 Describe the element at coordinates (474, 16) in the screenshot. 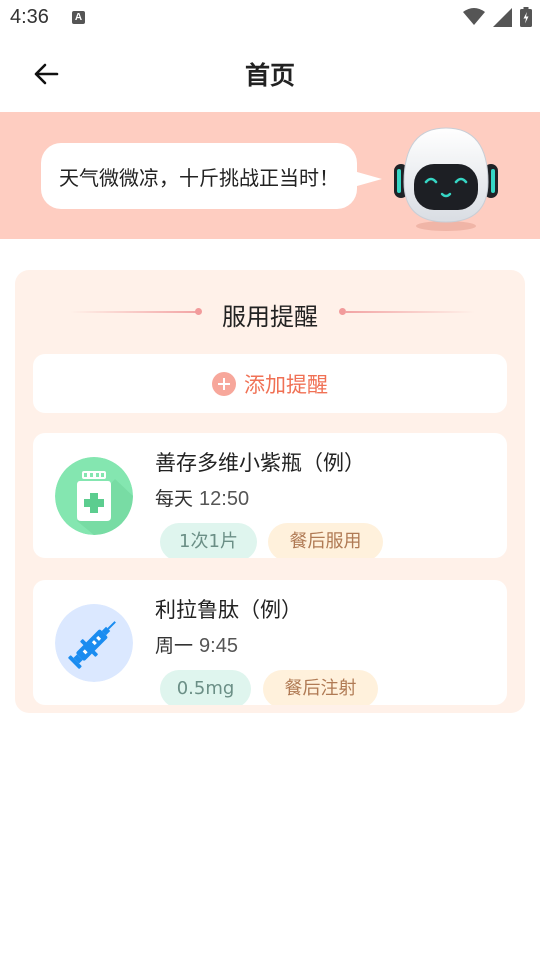

I see `wifi-icon` at that location.